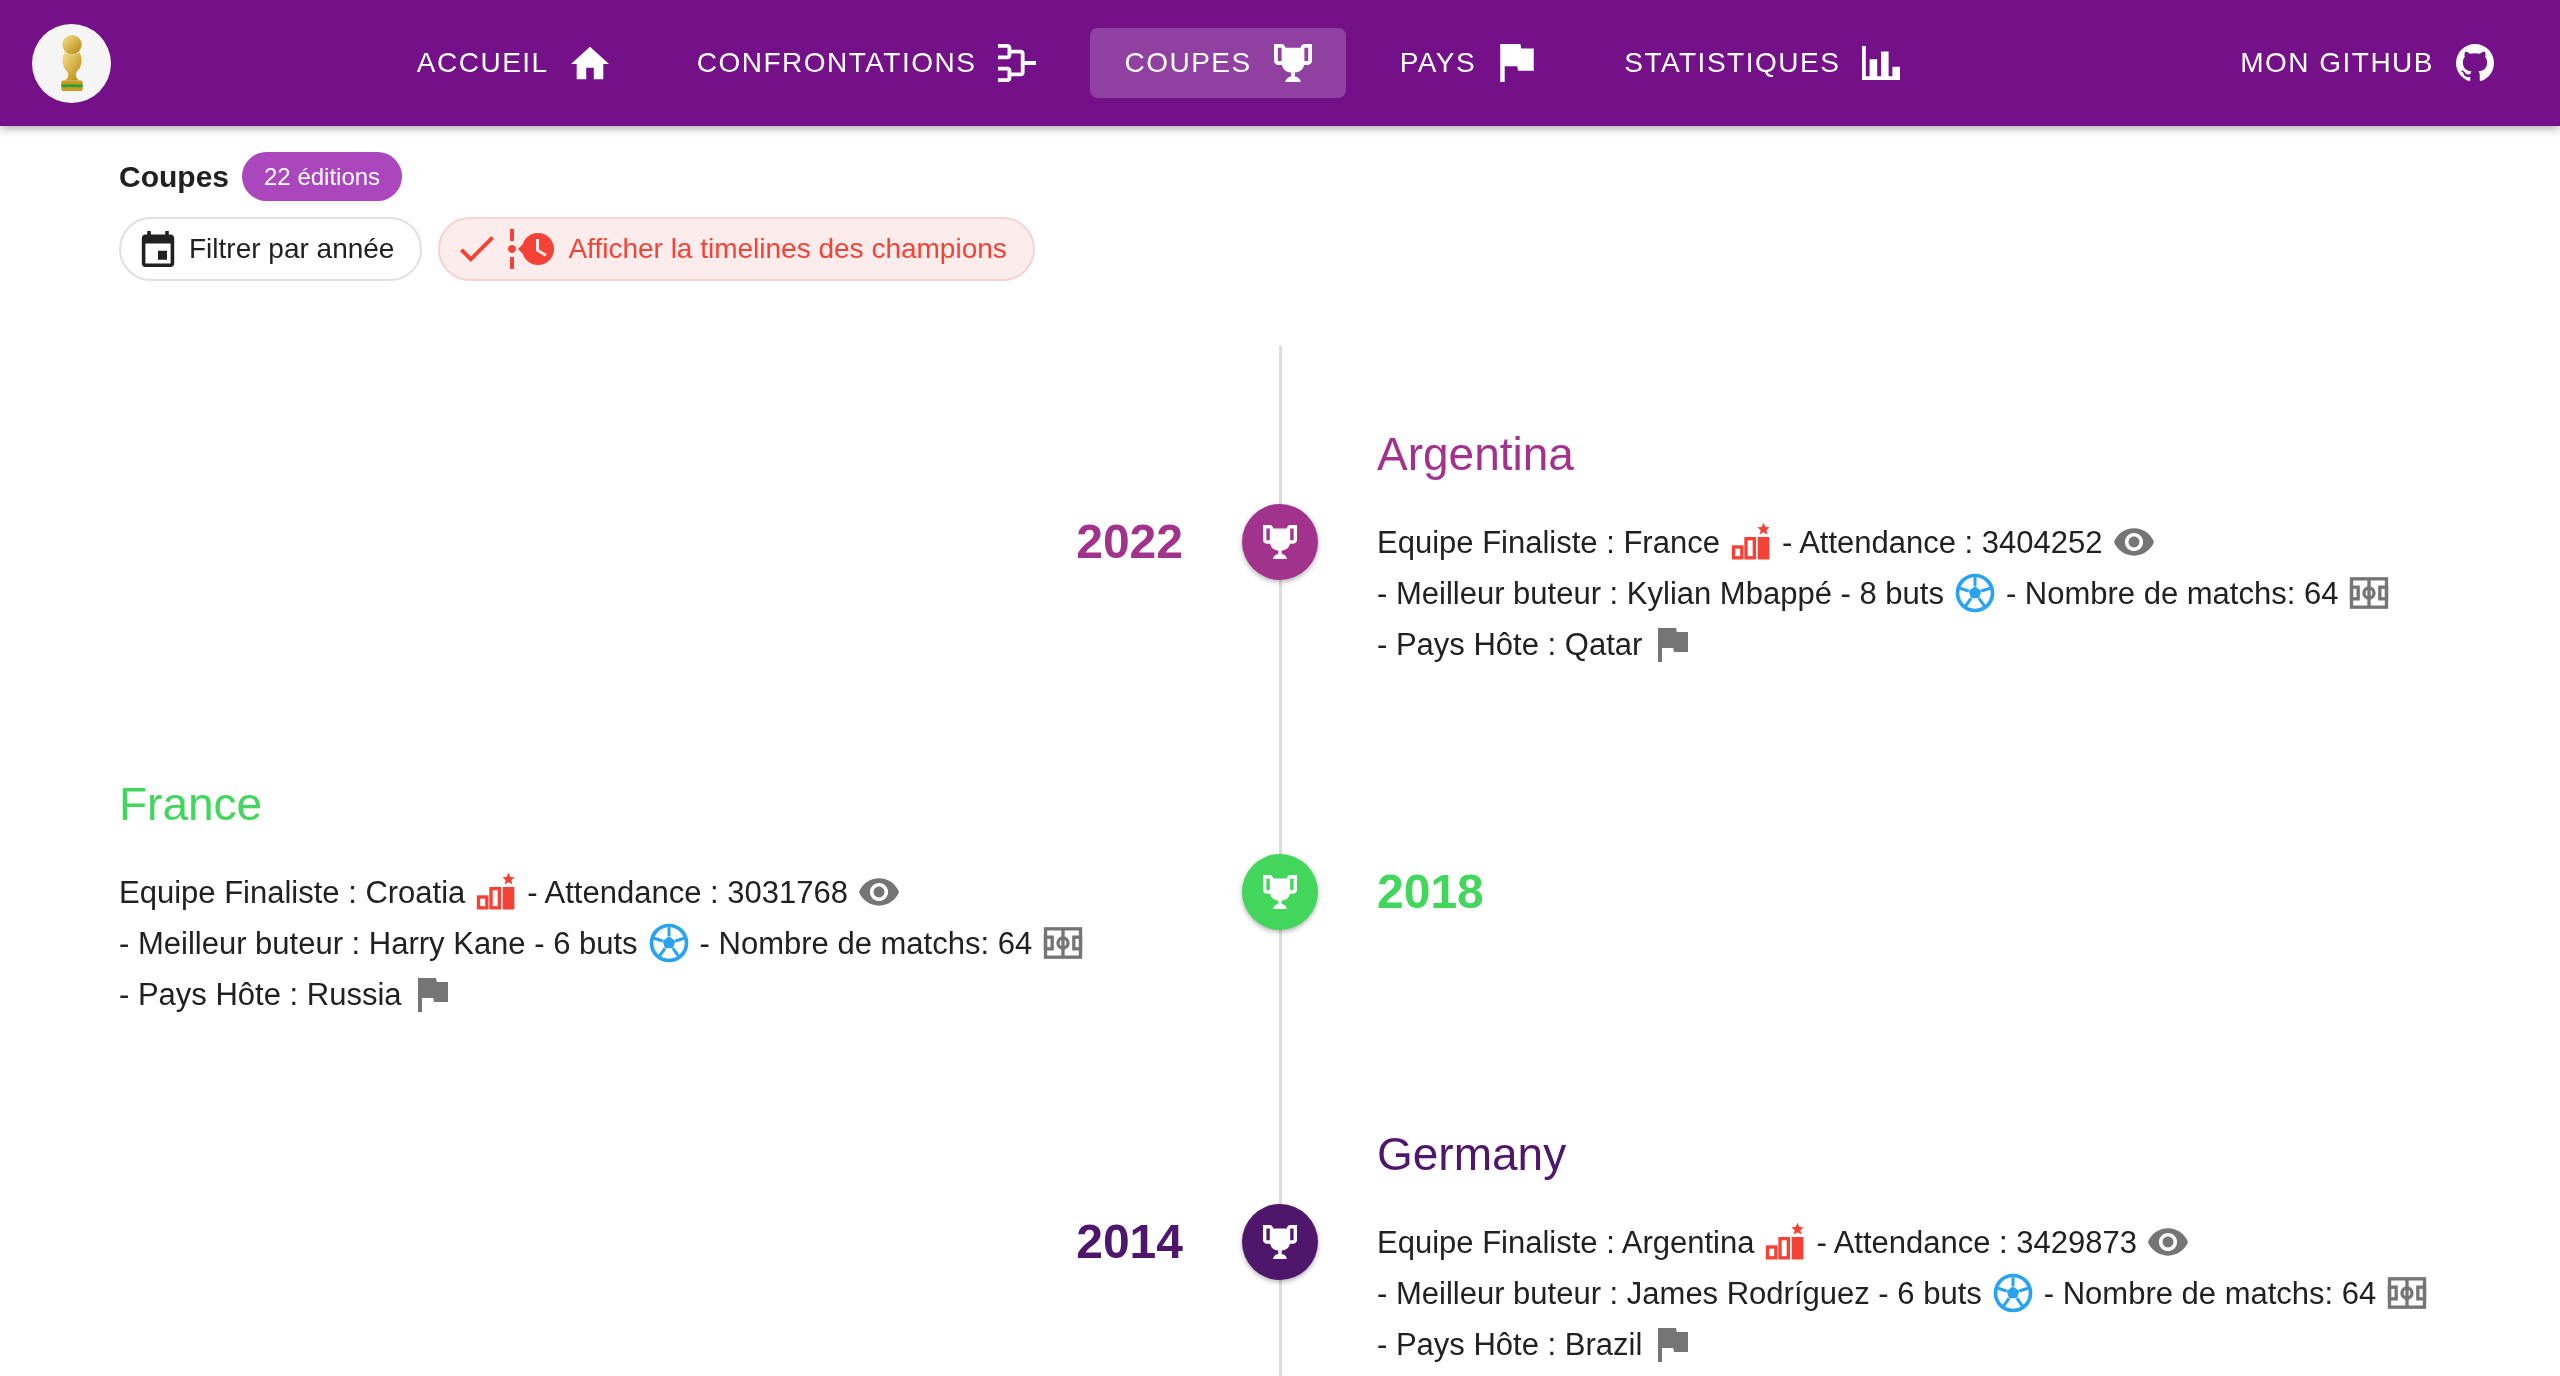 This screenshot has width=2560, height=1376. I want to click on attendance-text: - Attendance : 3031768, so click(687, 892).